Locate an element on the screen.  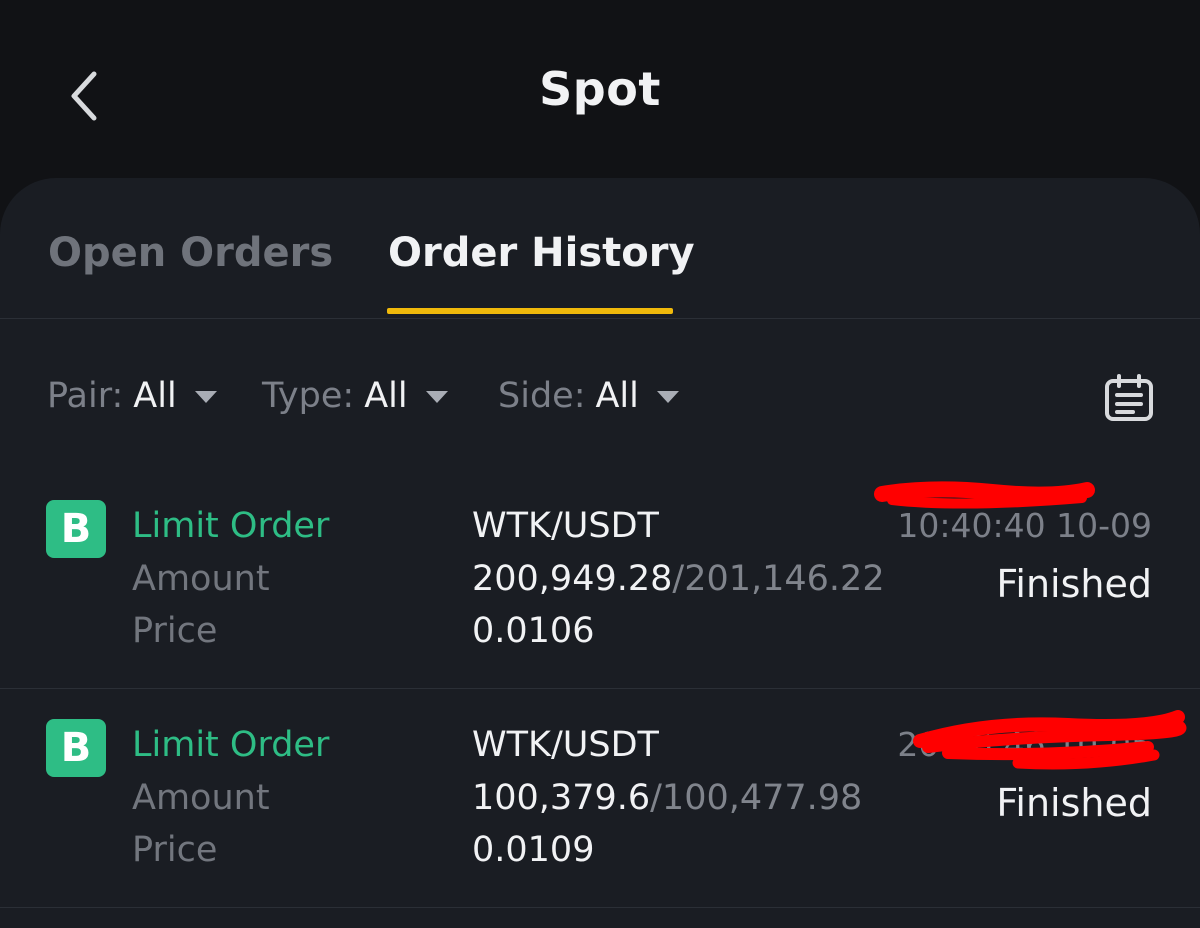
active-tab-indicator is located at coordinates (530, 311).